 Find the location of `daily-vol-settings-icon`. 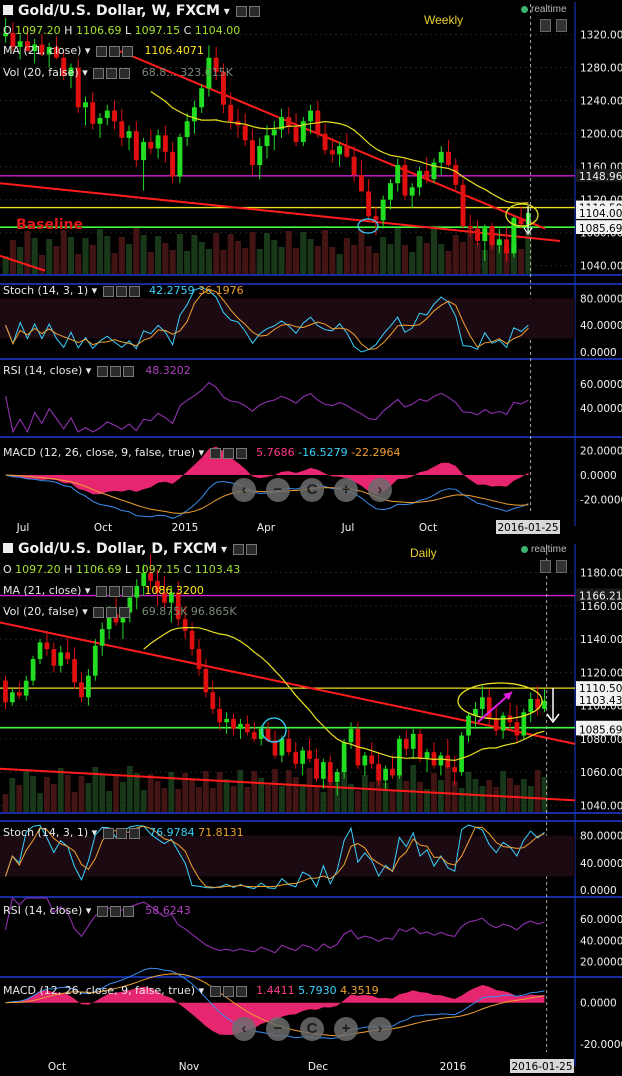

daily-vol-settings-icon is located at coordinates (99, 612).